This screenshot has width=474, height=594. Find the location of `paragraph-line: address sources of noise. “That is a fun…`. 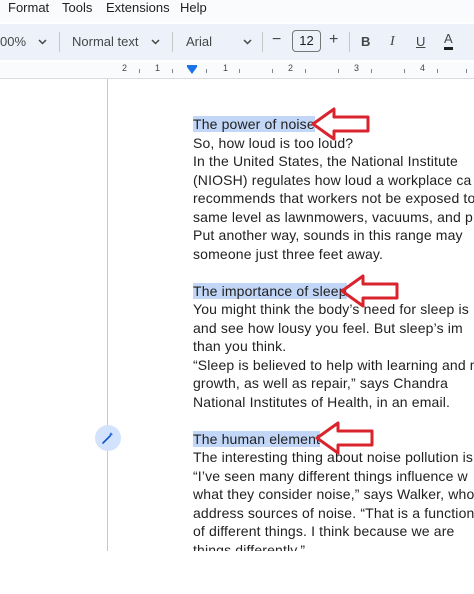

paragraph-line: address sources of noise. “That is a fun… is located at coordinates (333, 513).